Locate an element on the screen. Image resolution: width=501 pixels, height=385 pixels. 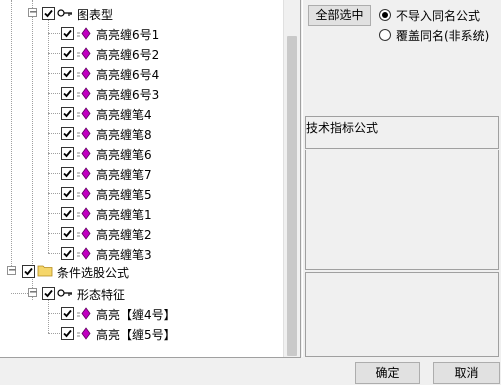
tree-node-formula: 高亮缠6号3 is located at coordinates (141, 93).